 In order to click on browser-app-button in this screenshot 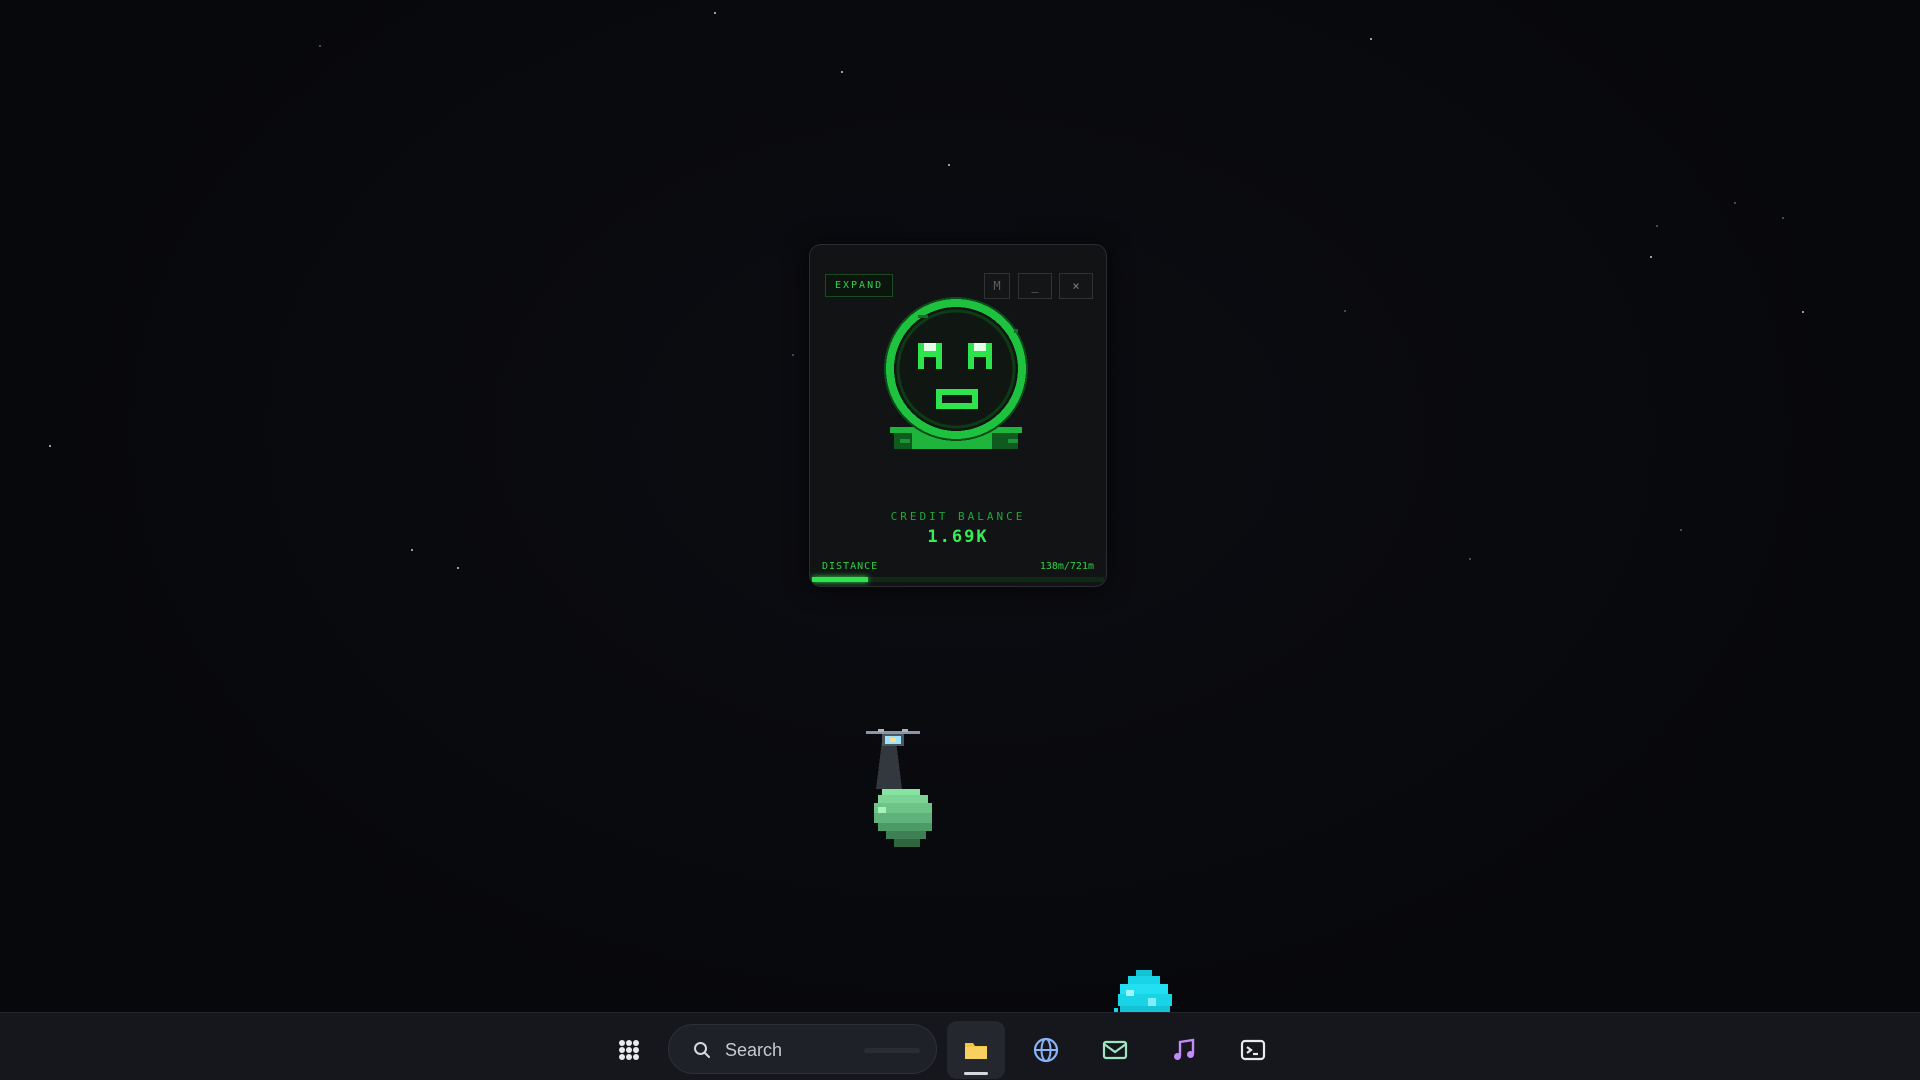, I will do `click(1046, 1050)`.